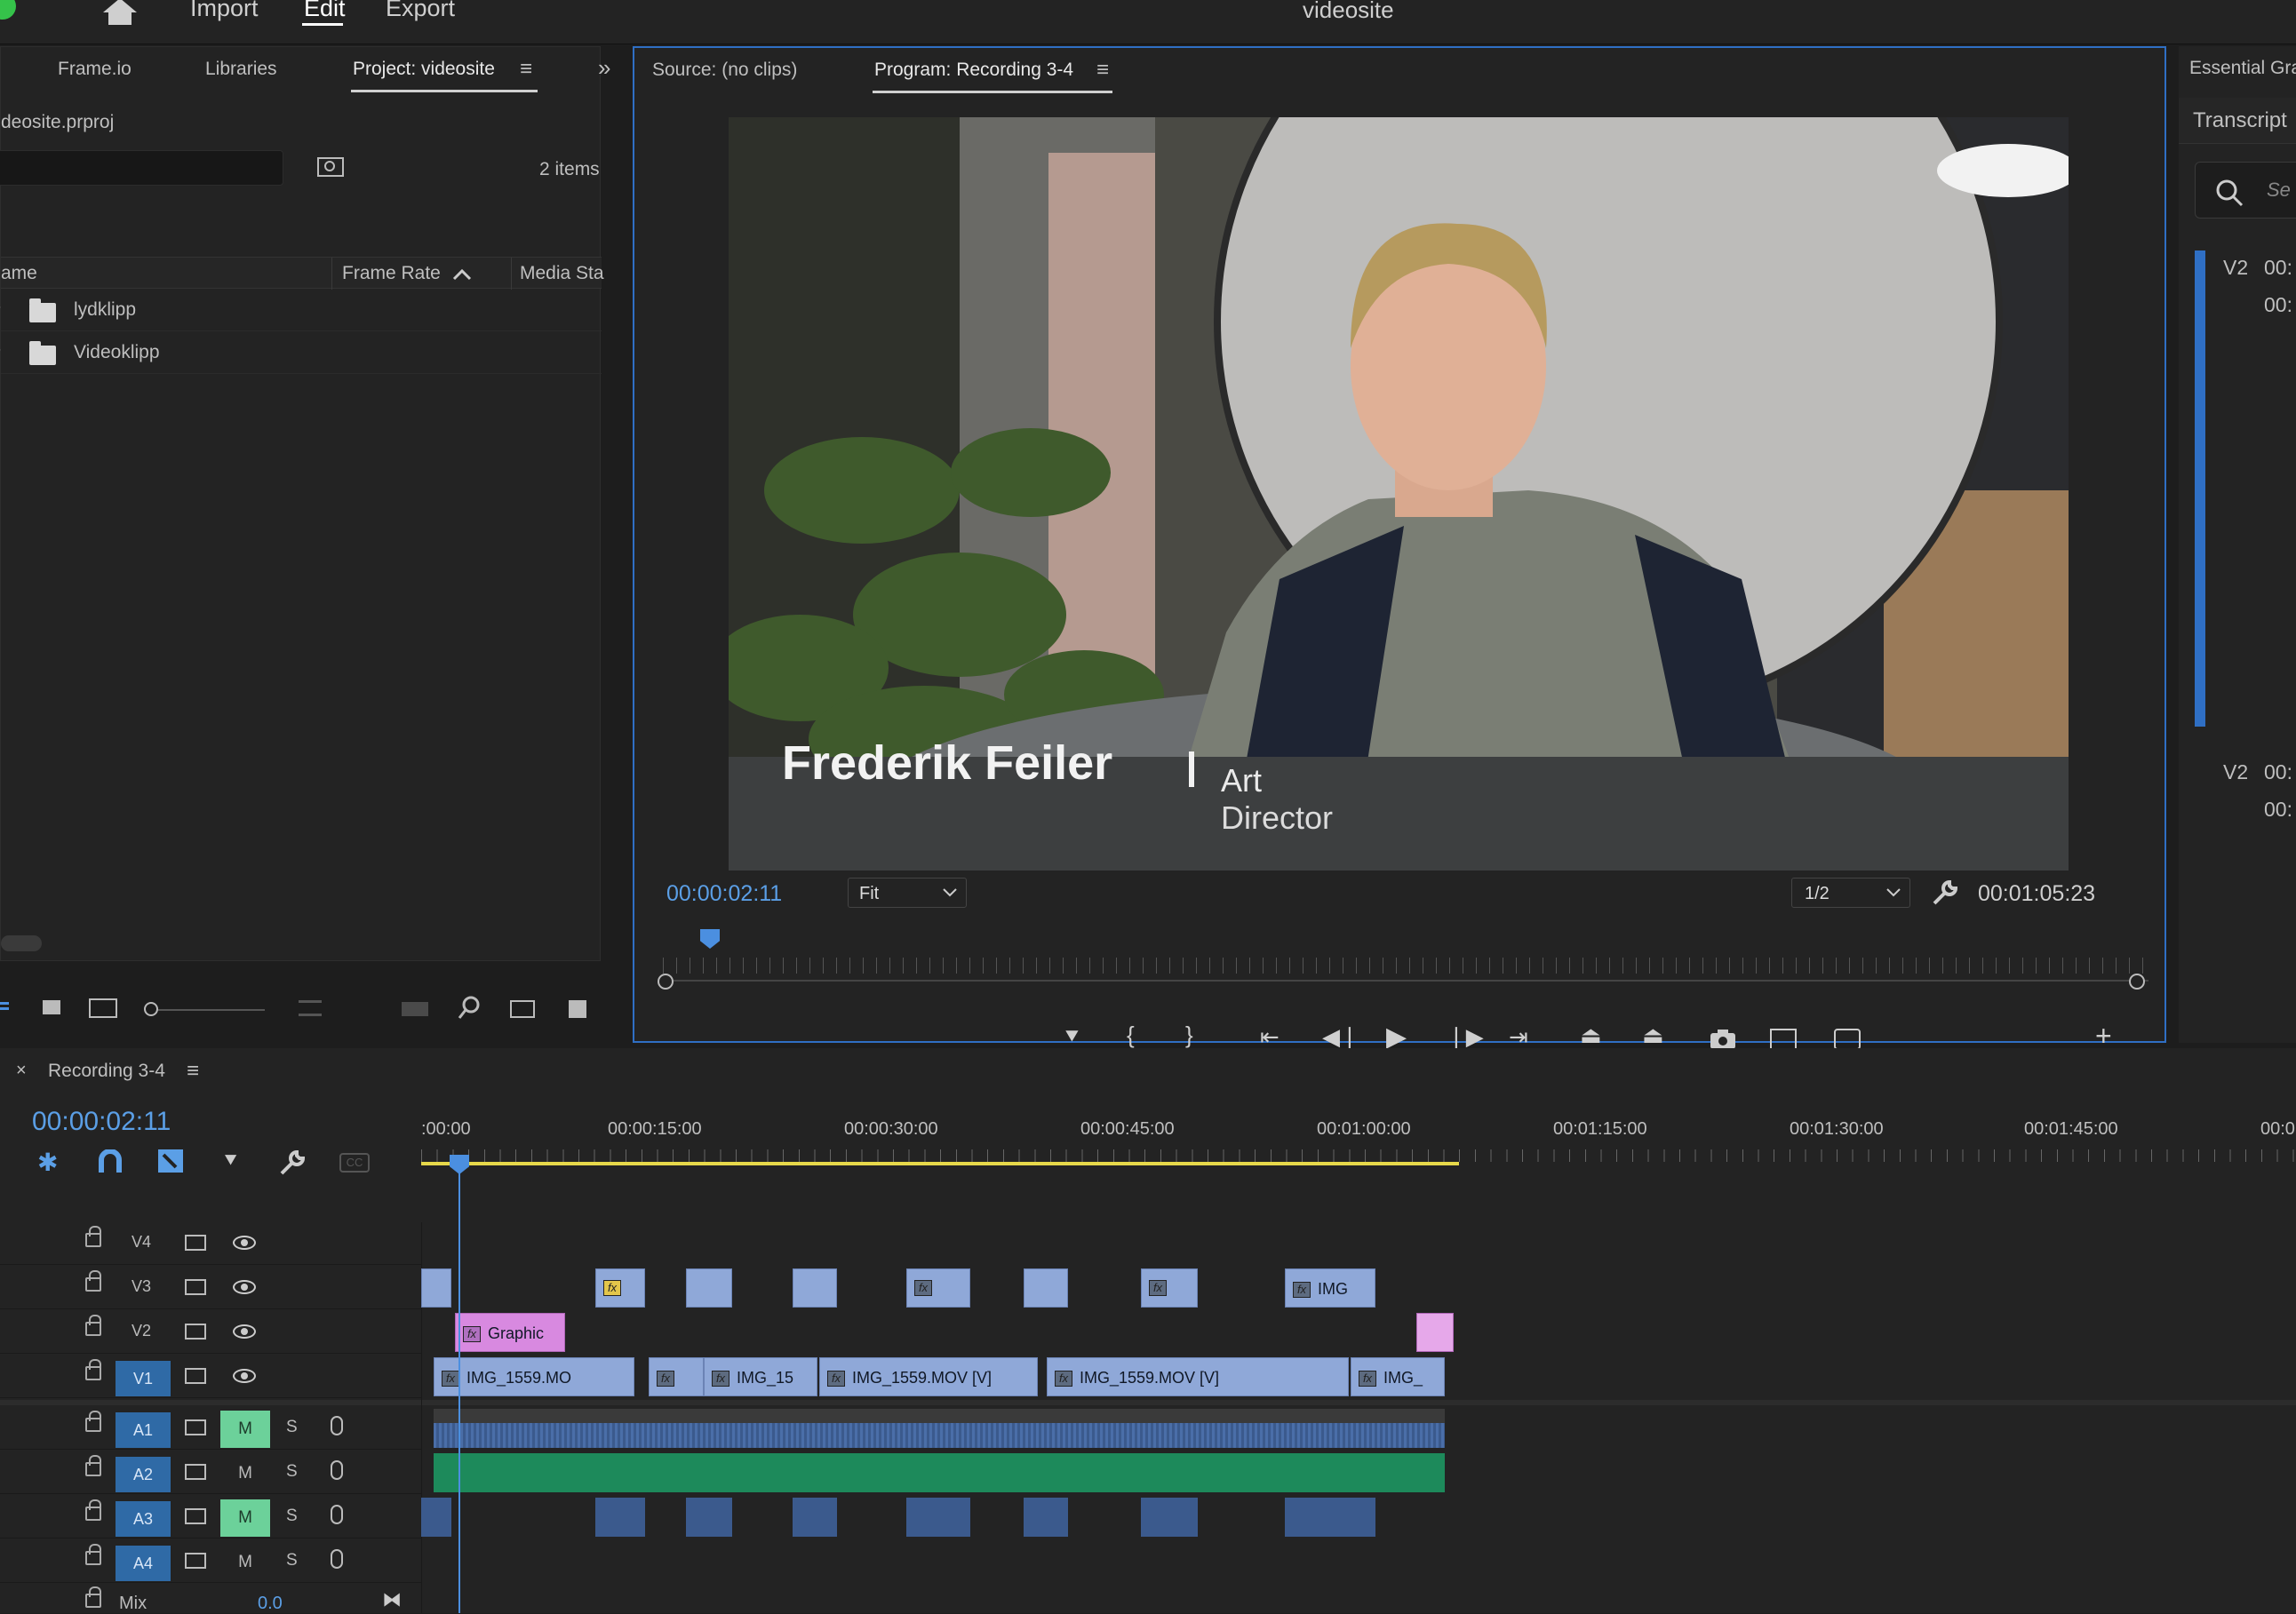  I want to click on scroll-start-handle, so click(666, 982).